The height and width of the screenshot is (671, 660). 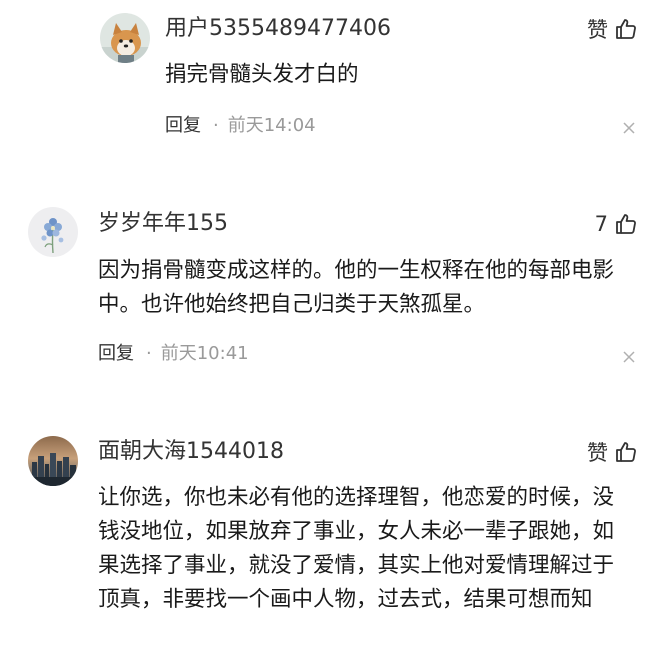 I want to click on city-skyline-avatar-icon, so click(x=53, y=461).